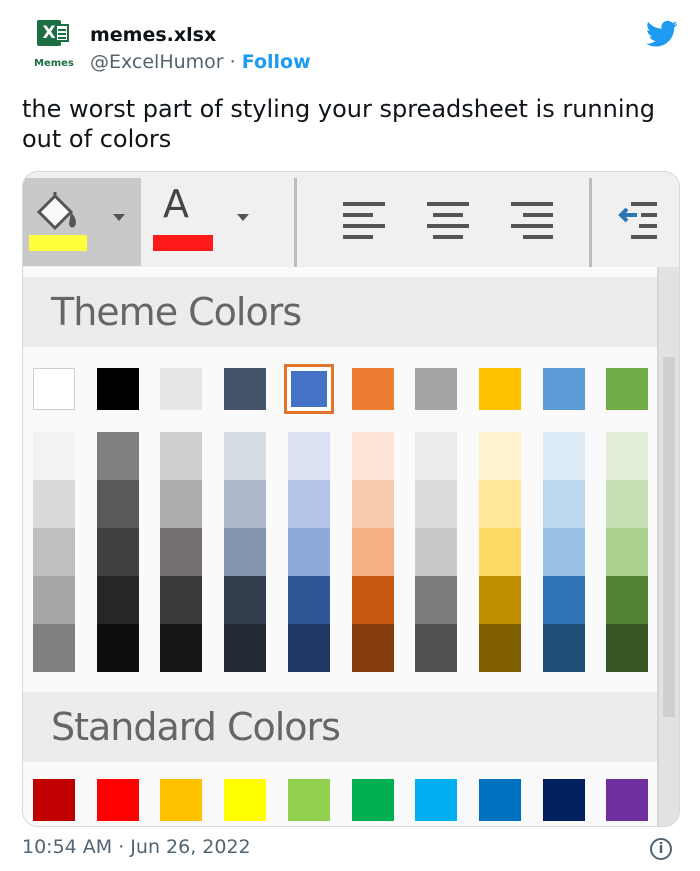  What do you see at coordinates (183, 243) in the screenshot?
I see `font-color-indicator` at bounding box center [183, 243].